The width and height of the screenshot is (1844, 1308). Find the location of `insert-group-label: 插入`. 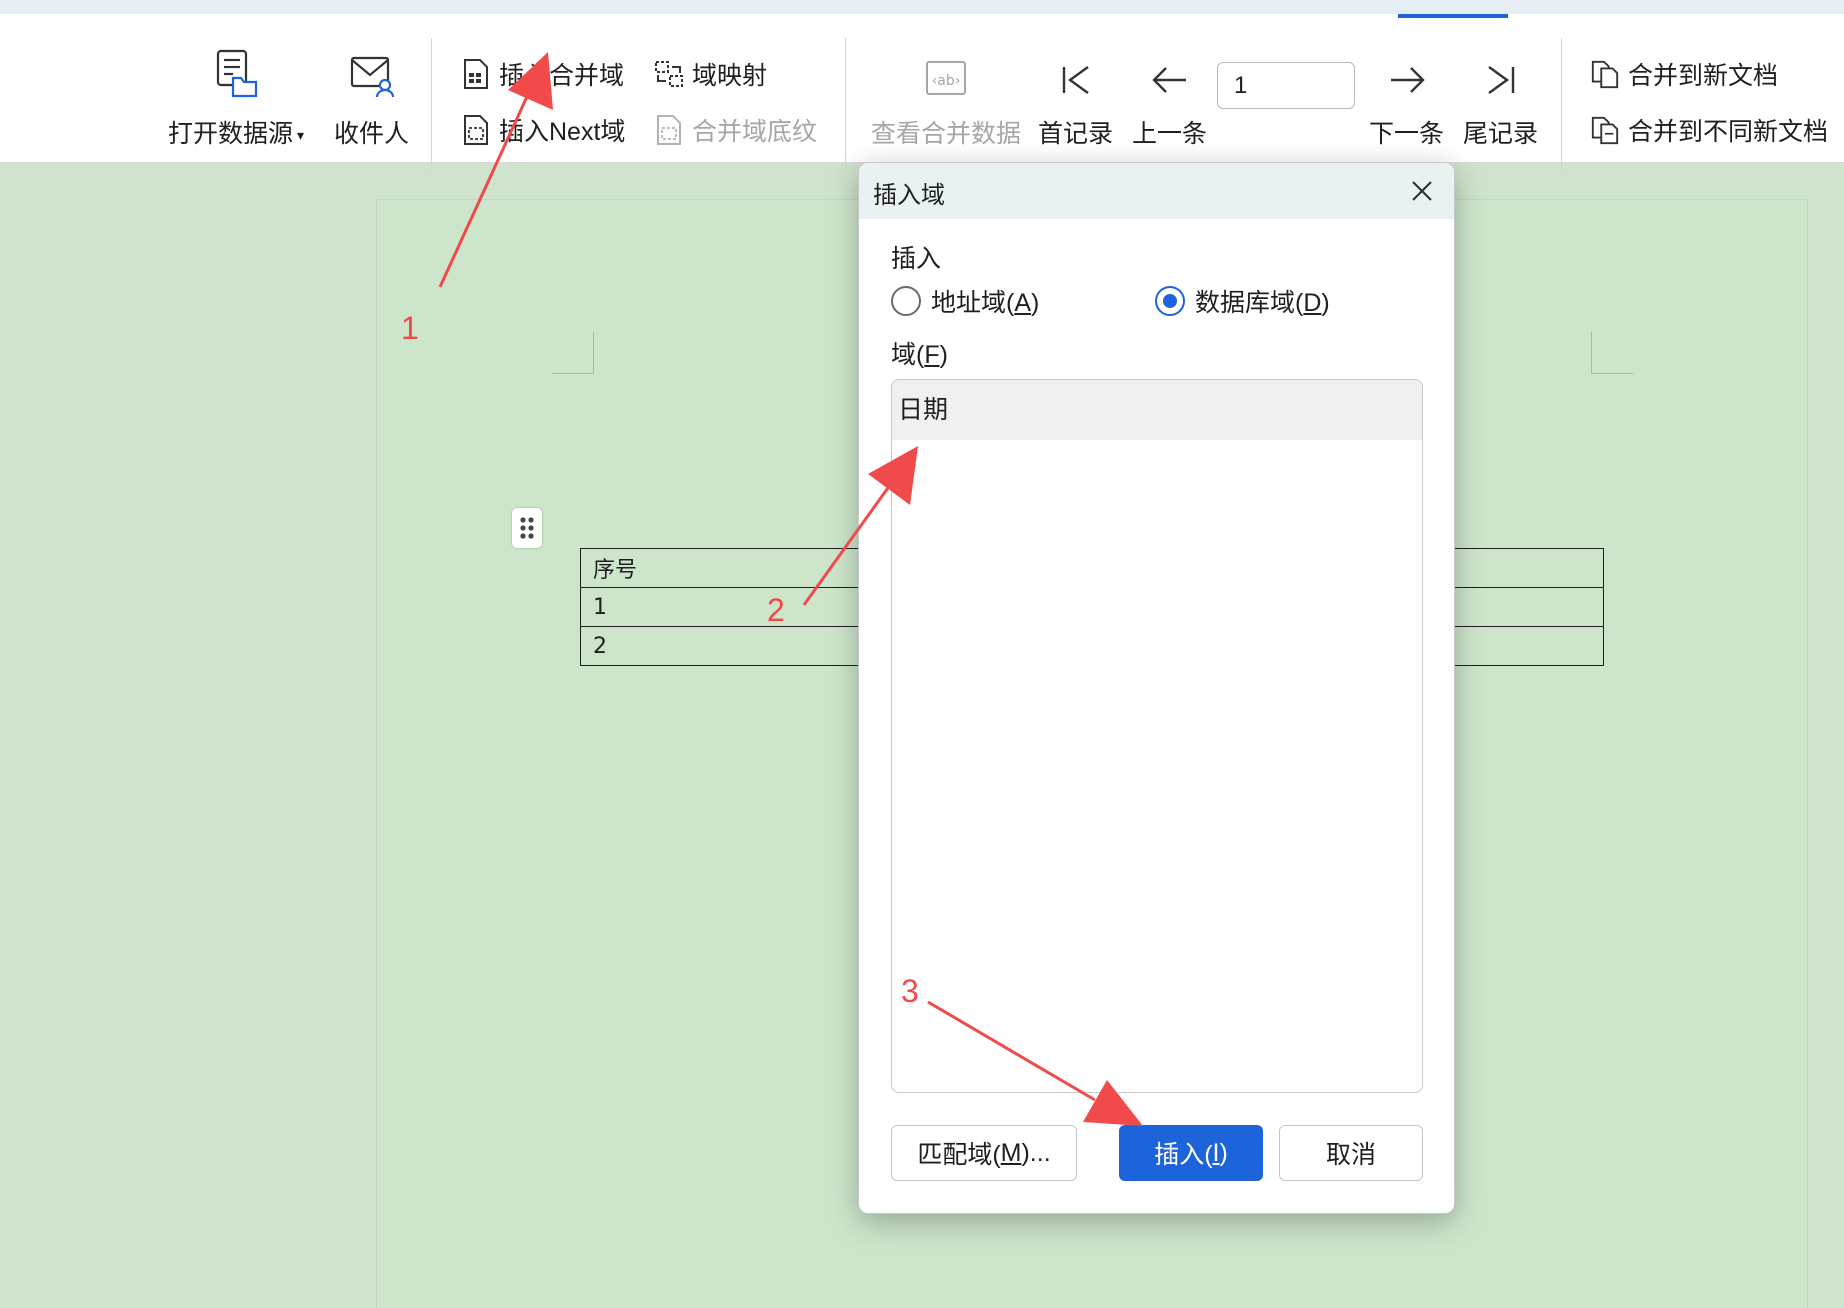

insert-group-label: 插入 is located at coordinates (916, 259).